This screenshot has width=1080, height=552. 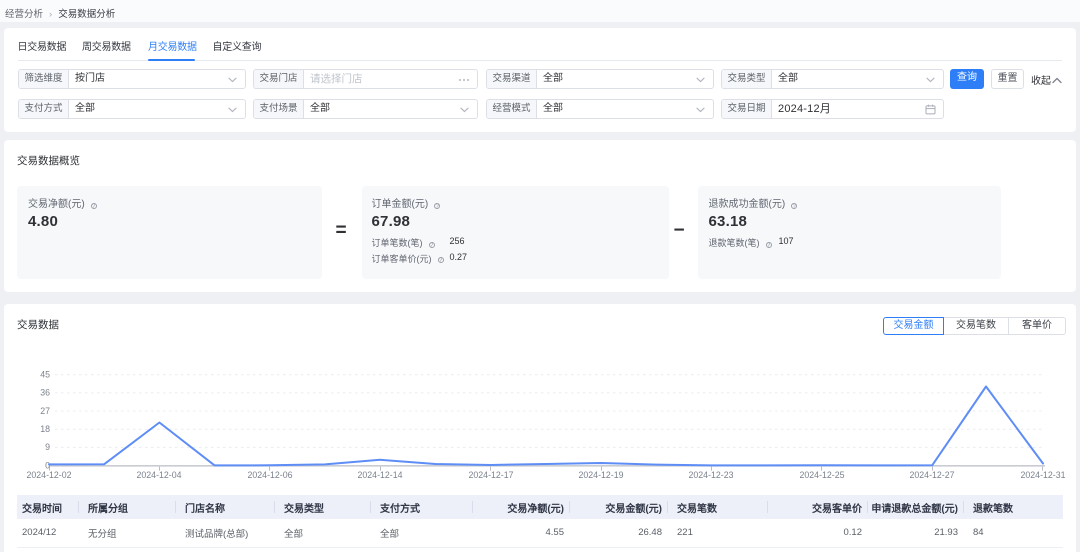 What do you see at coordinates (45, 393) in the screenshot?
I see `svg-text: 36` at bounding box center [45, 393].